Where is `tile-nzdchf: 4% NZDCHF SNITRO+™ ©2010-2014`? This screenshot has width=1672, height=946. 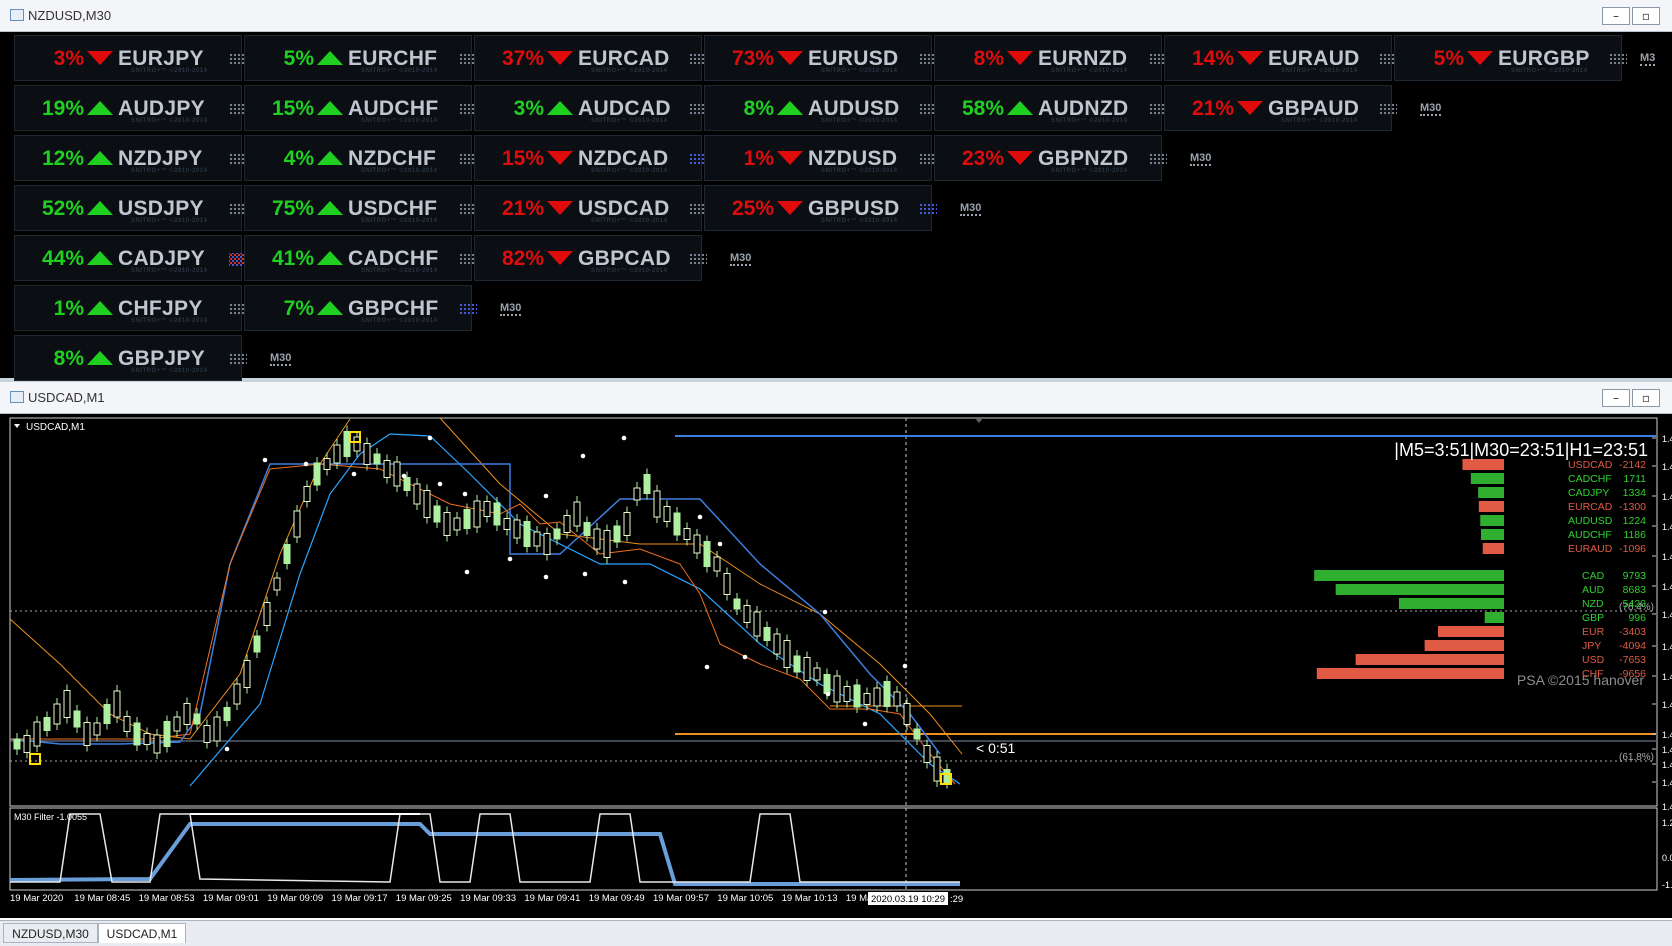
tile-nzdchf: 4% NZDCHF SNITRO+™ ©2010-2014 is located at coordinates (360, 158).